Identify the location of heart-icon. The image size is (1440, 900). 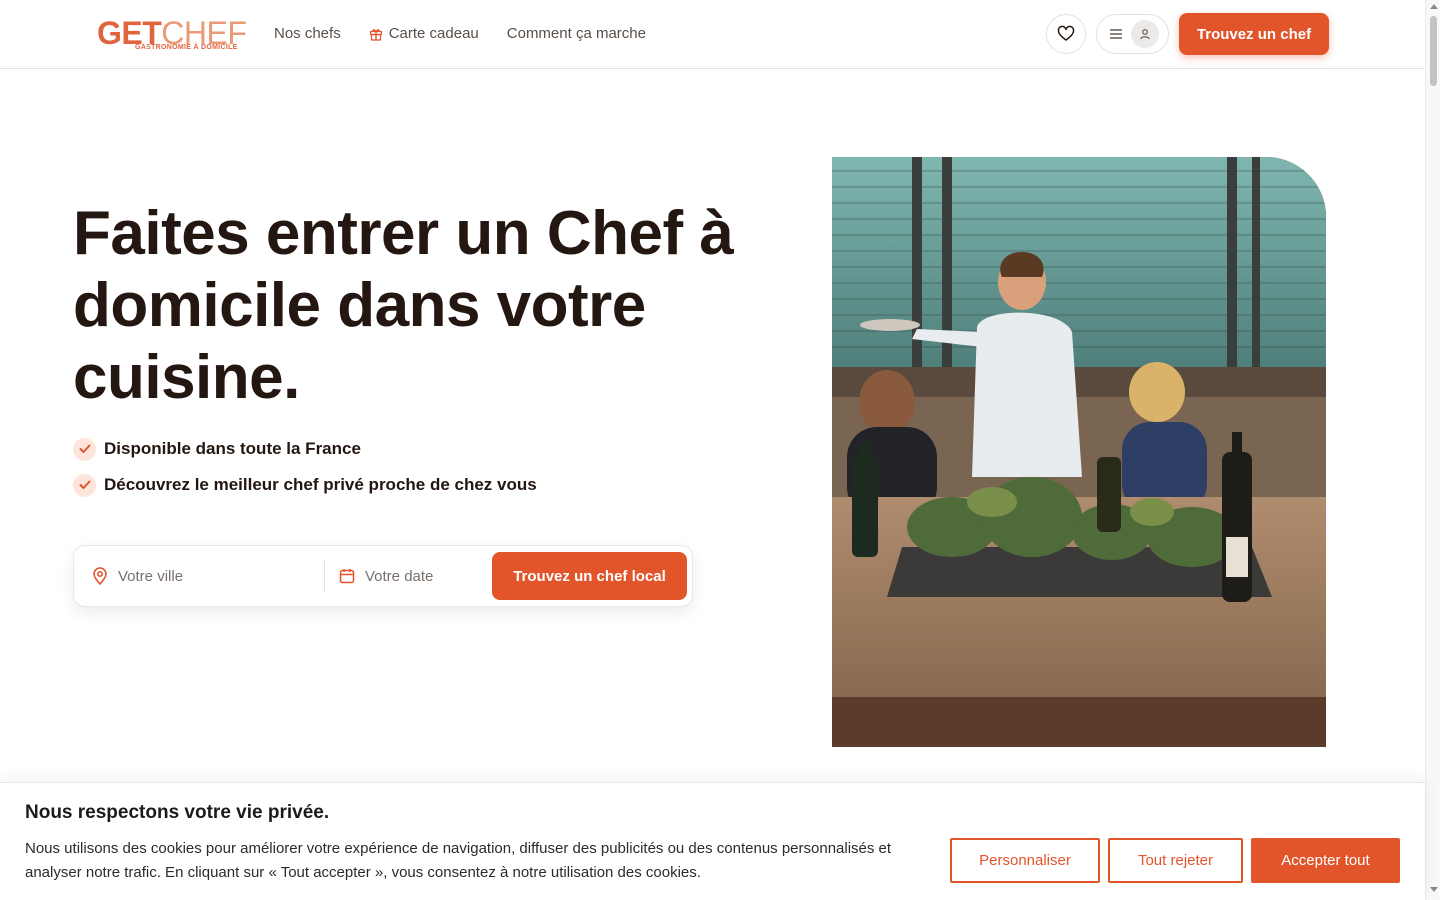
(1066, 33).